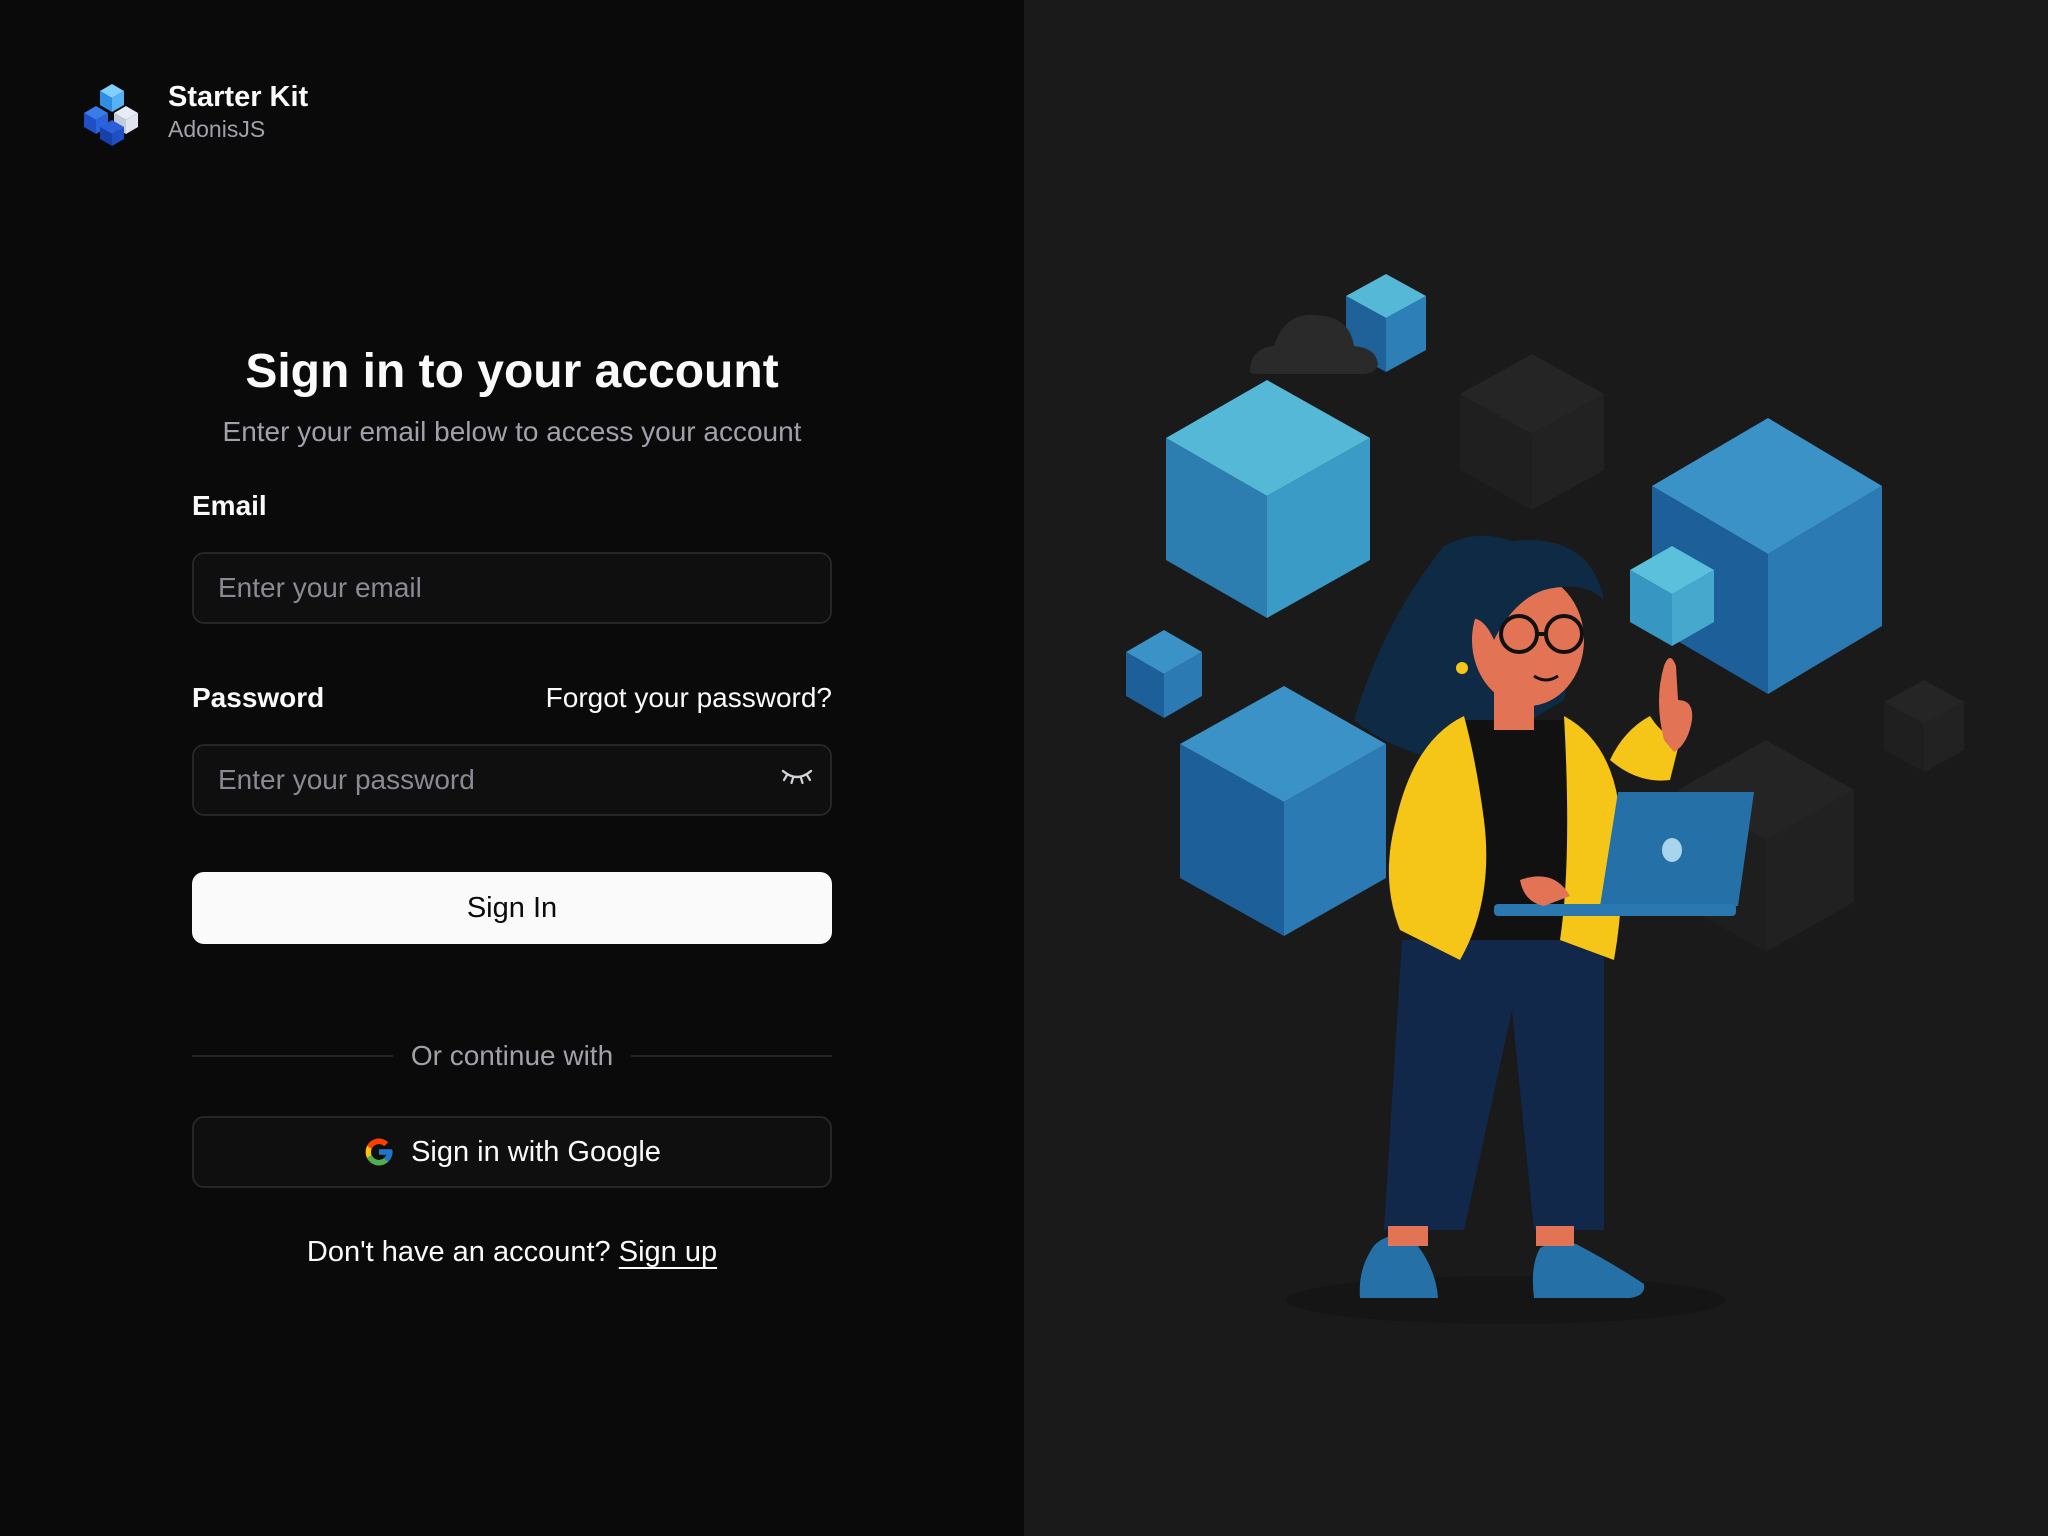 The image size is (2048, 1536). I want to click on cube-dark-top, so click(1532, 432).